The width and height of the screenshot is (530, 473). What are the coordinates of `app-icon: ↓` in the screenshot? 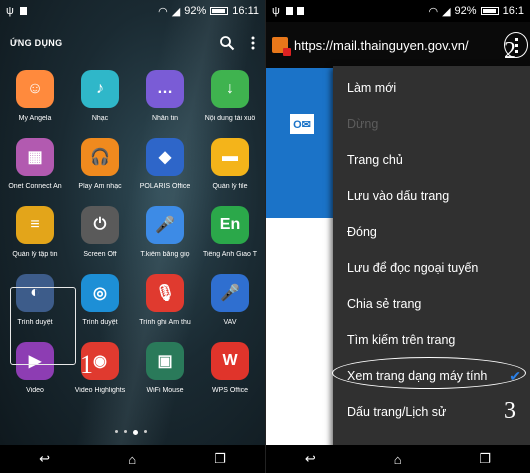 It's located at (230, 89).